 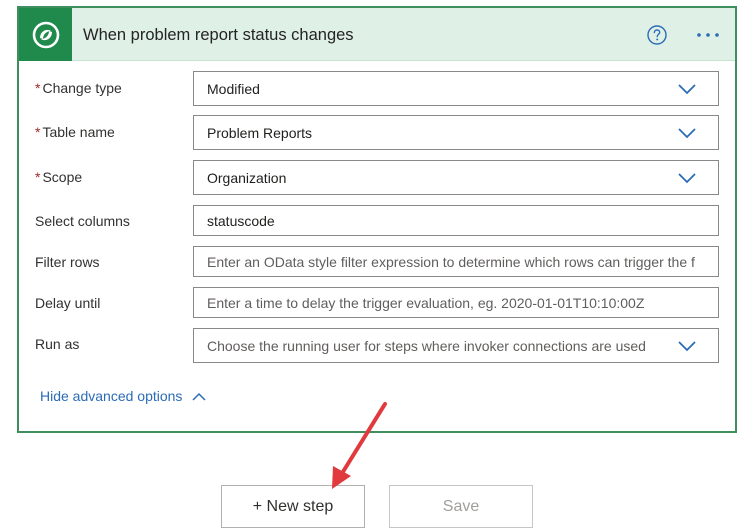 What do you see at coordinates (57, 344) in the screenshot?
I see `run-as-label: Run as` at bounding box center [57, 344].